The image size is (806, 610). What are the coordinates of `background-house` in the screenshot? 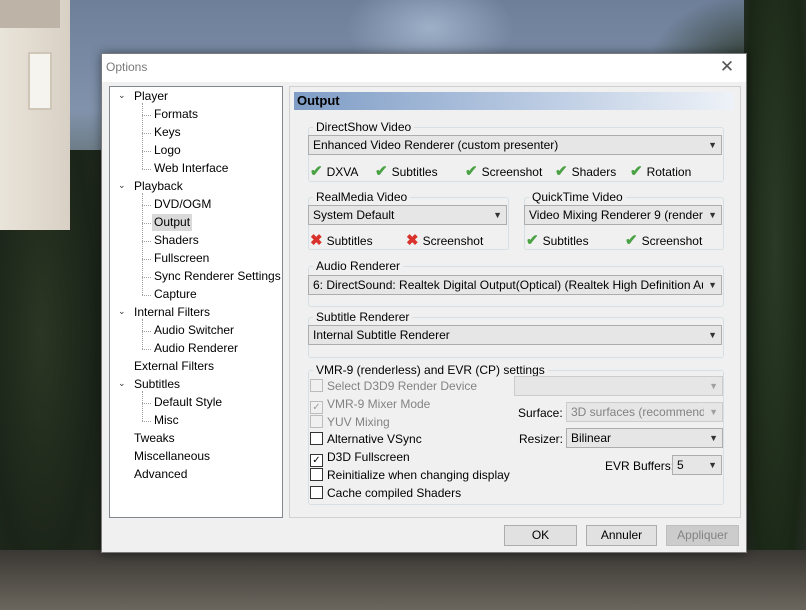 It's located at (35, 115).